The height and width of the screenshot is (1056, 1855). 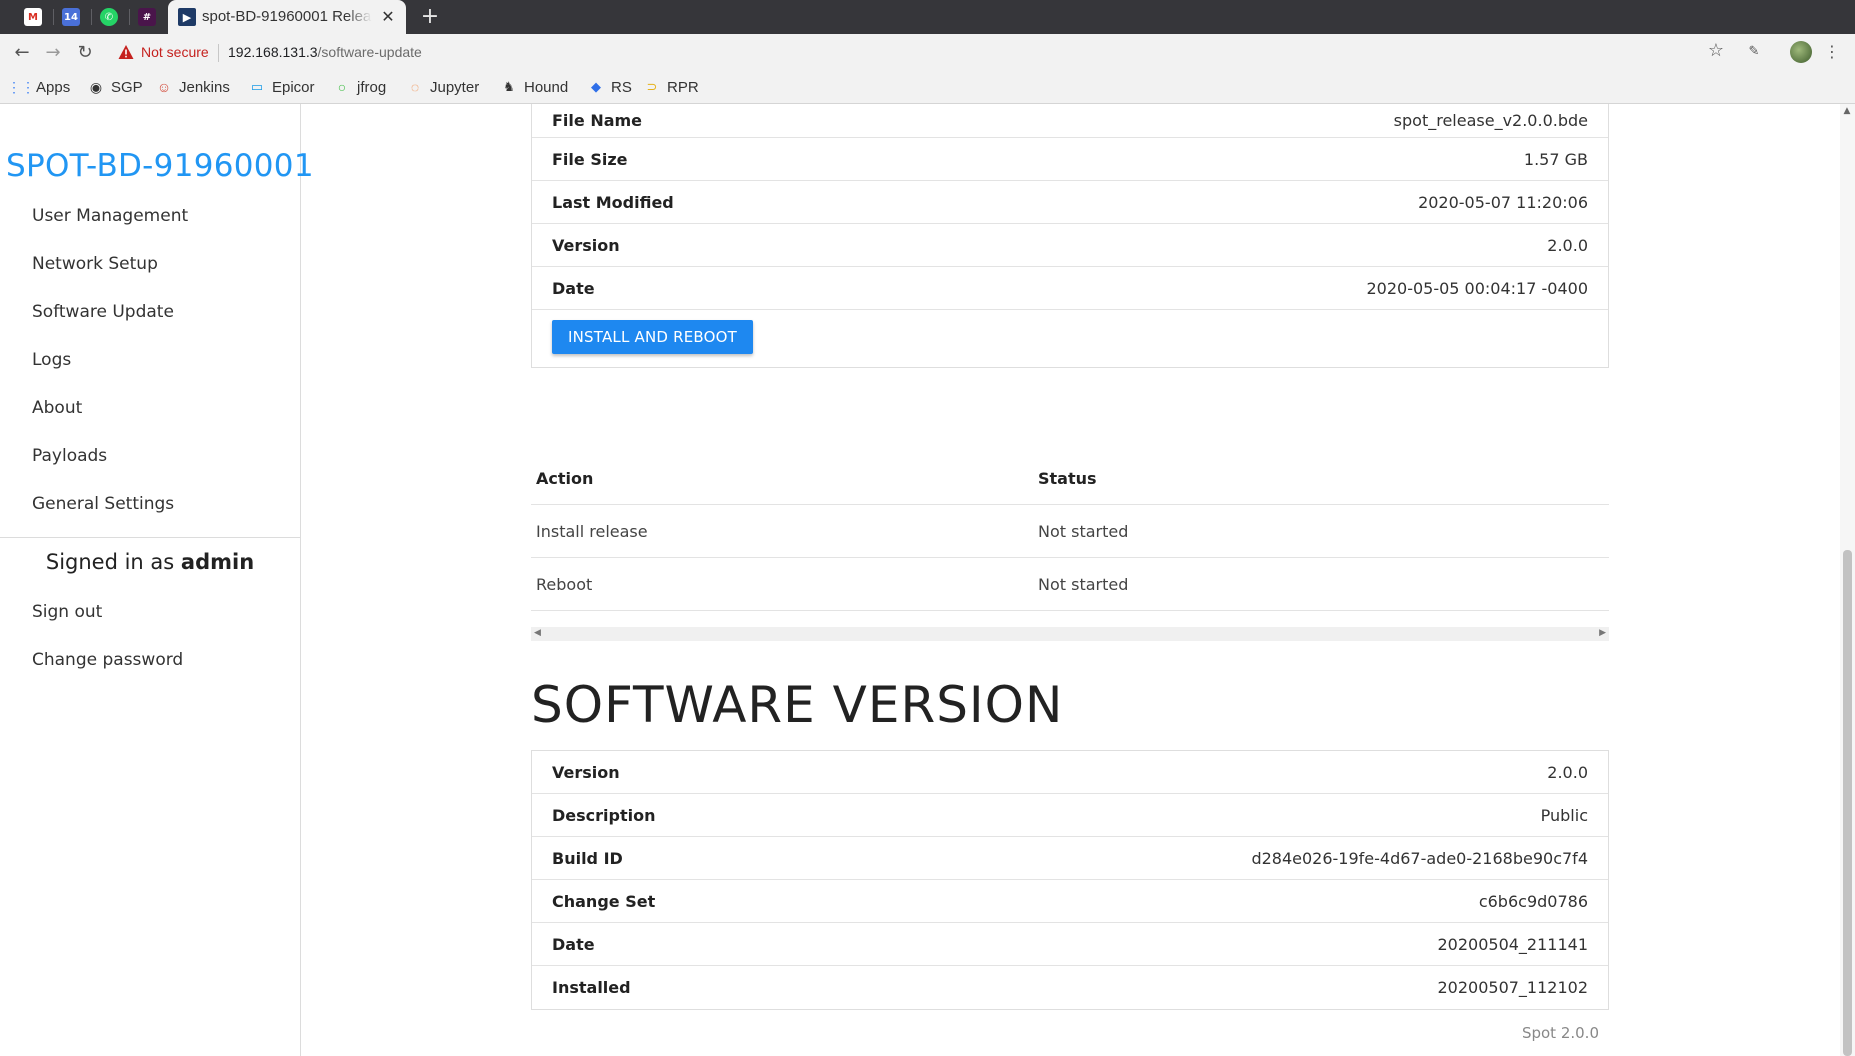 What do you see at coordinates (175, 52) in the screenshot?
I see `not-secure-label: Not secure` at bounding box center [175, 52].